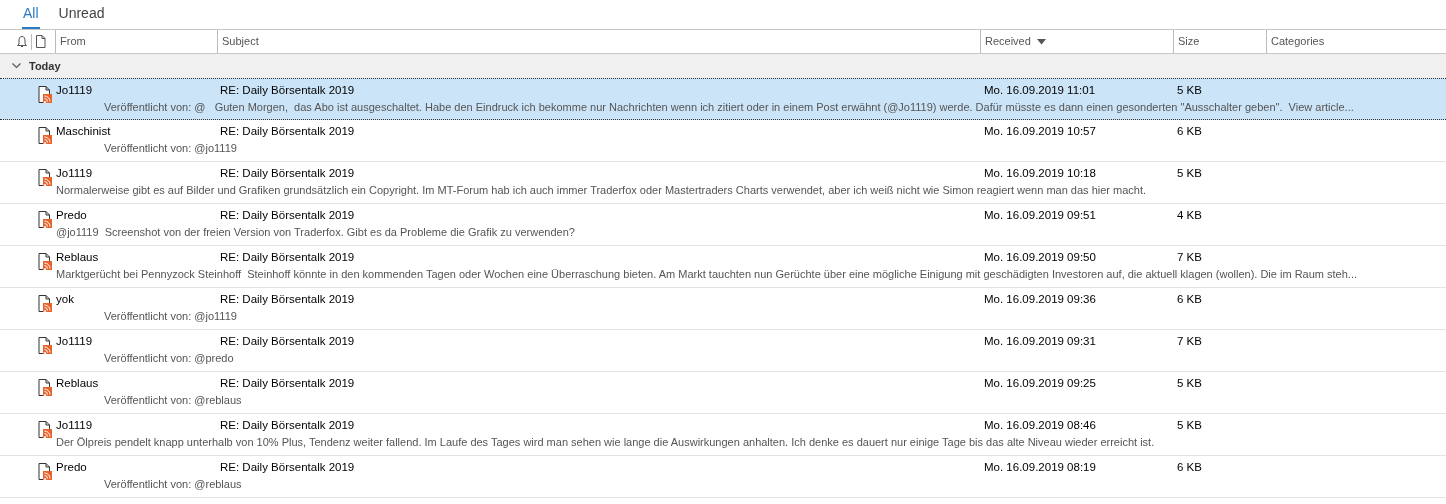 This screenshot has height=504, width=1446. I want to click on received-date: Mo. 16.09.2019 10:57, so click(1040, 132).